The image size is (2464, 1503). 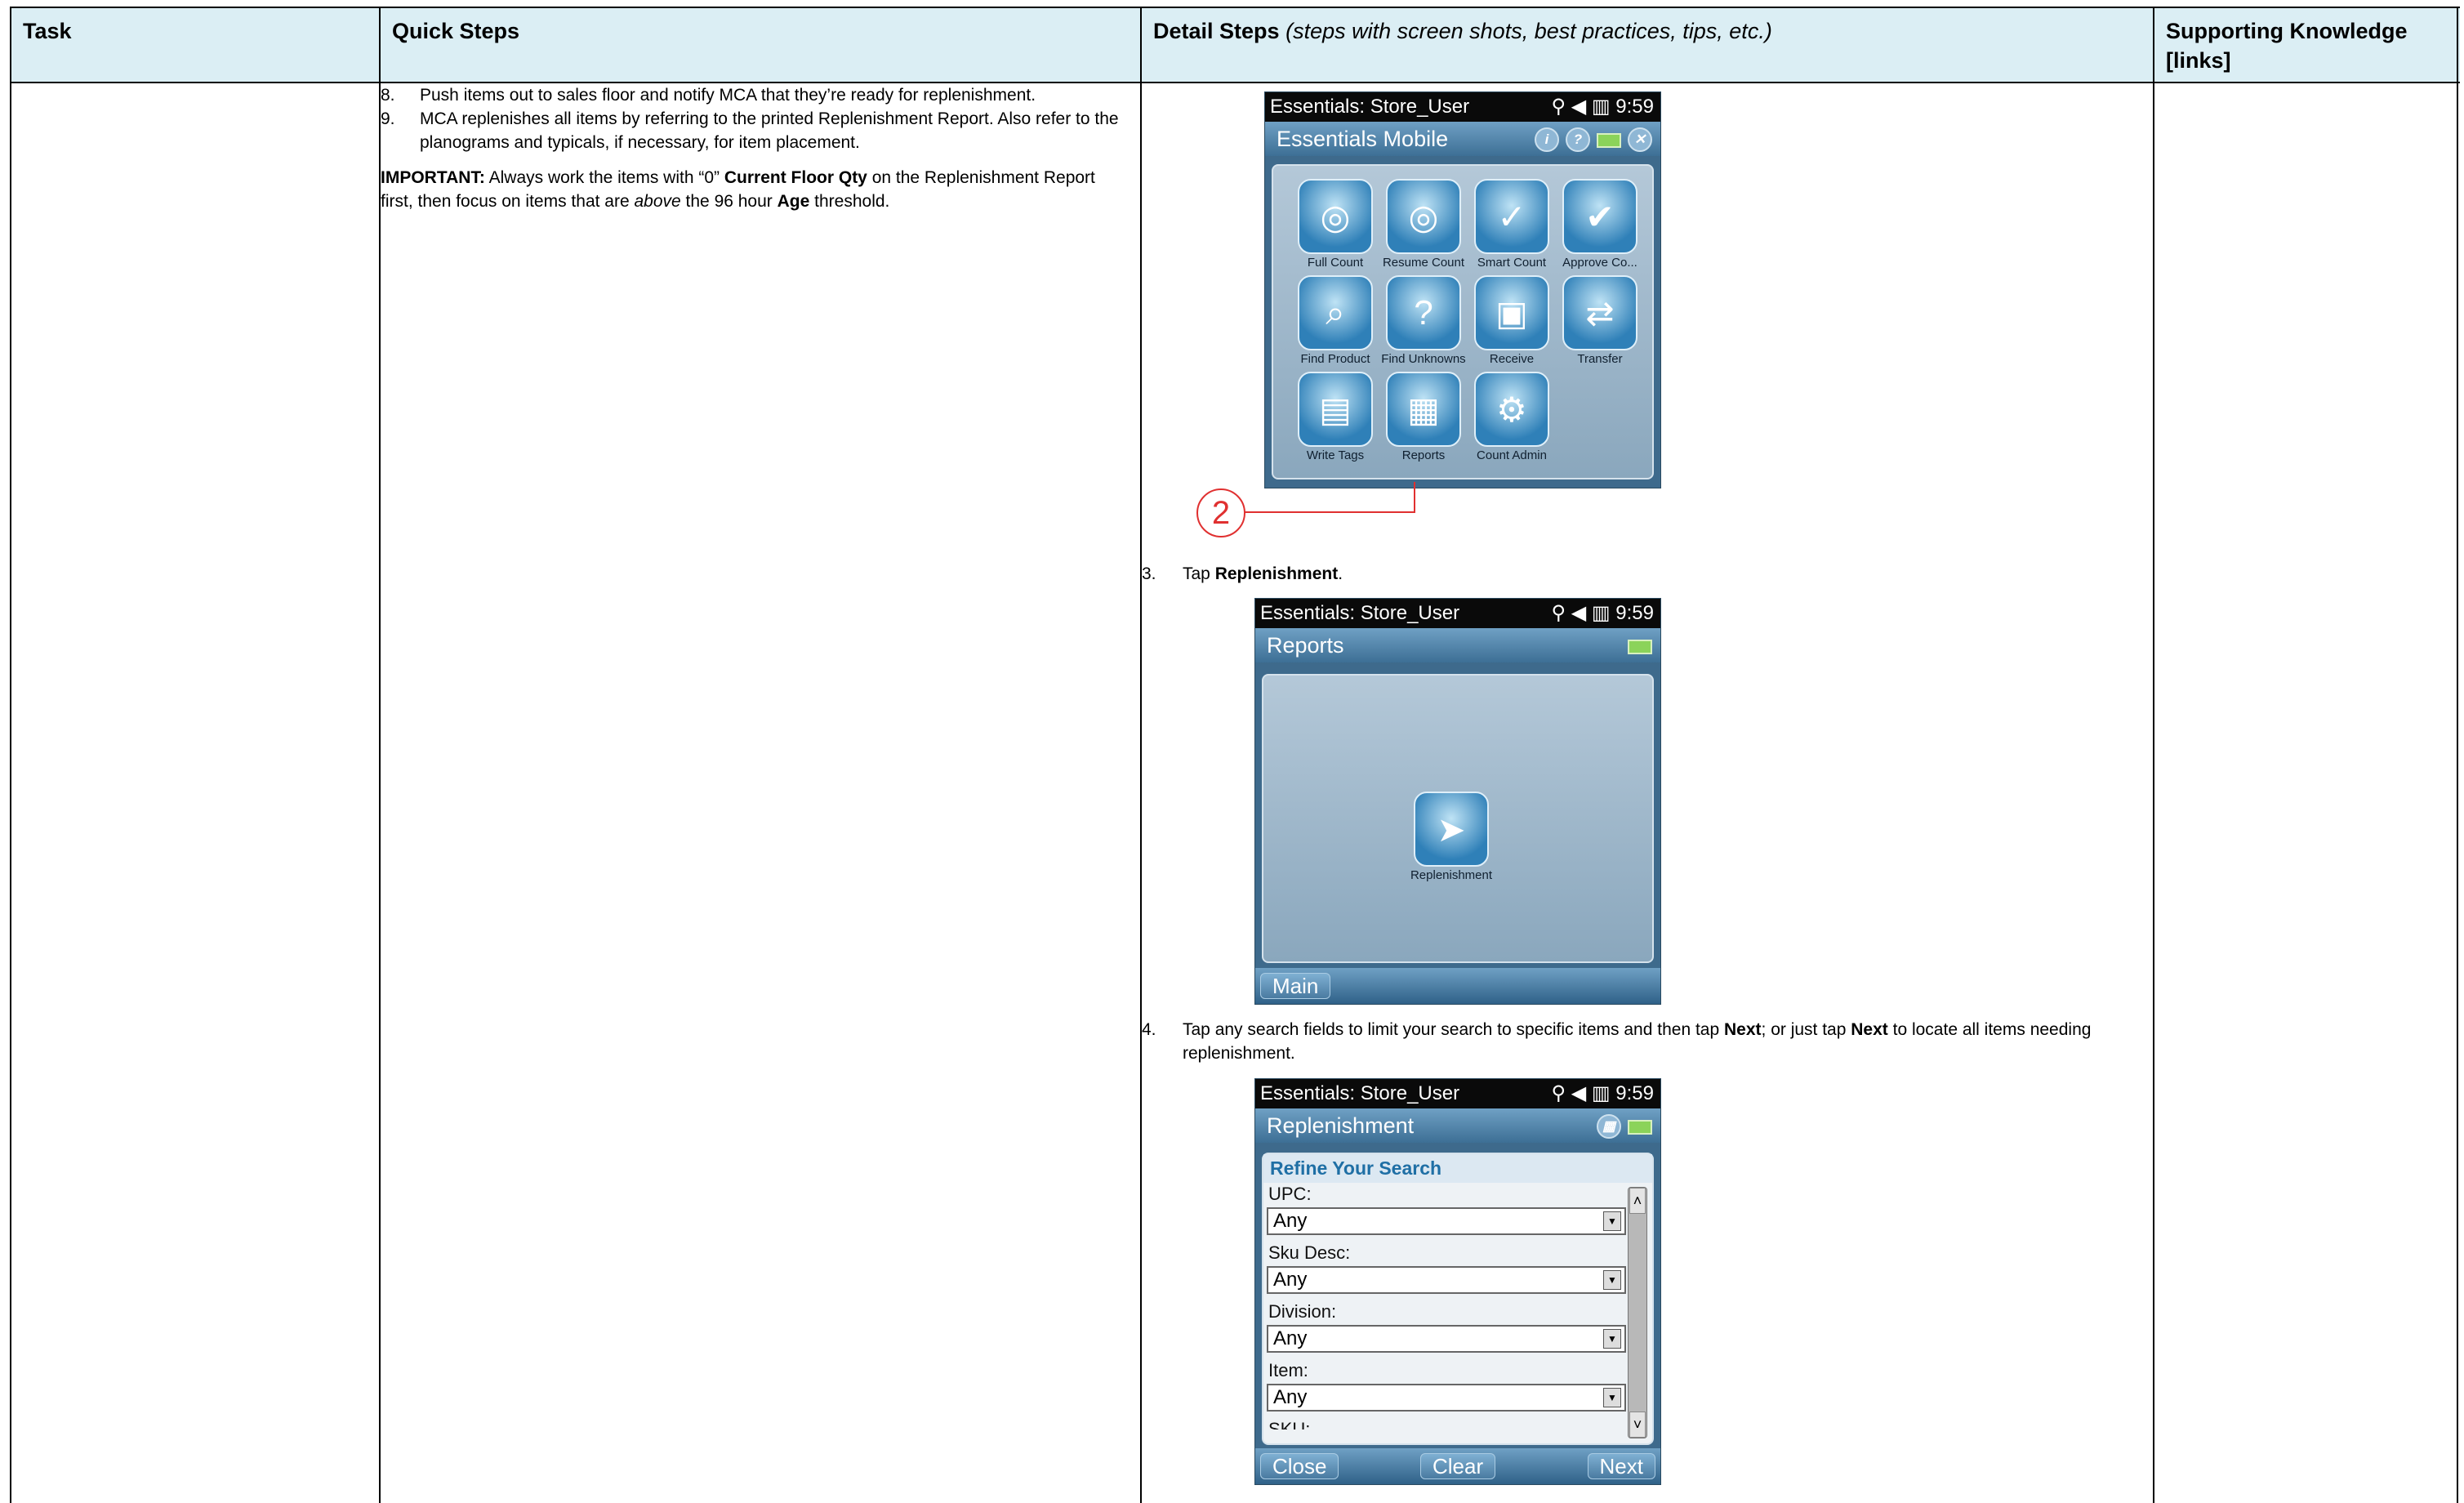 I want to click on app-count-admin: ⚙ Count Admin, so click(x=1512, y=415).